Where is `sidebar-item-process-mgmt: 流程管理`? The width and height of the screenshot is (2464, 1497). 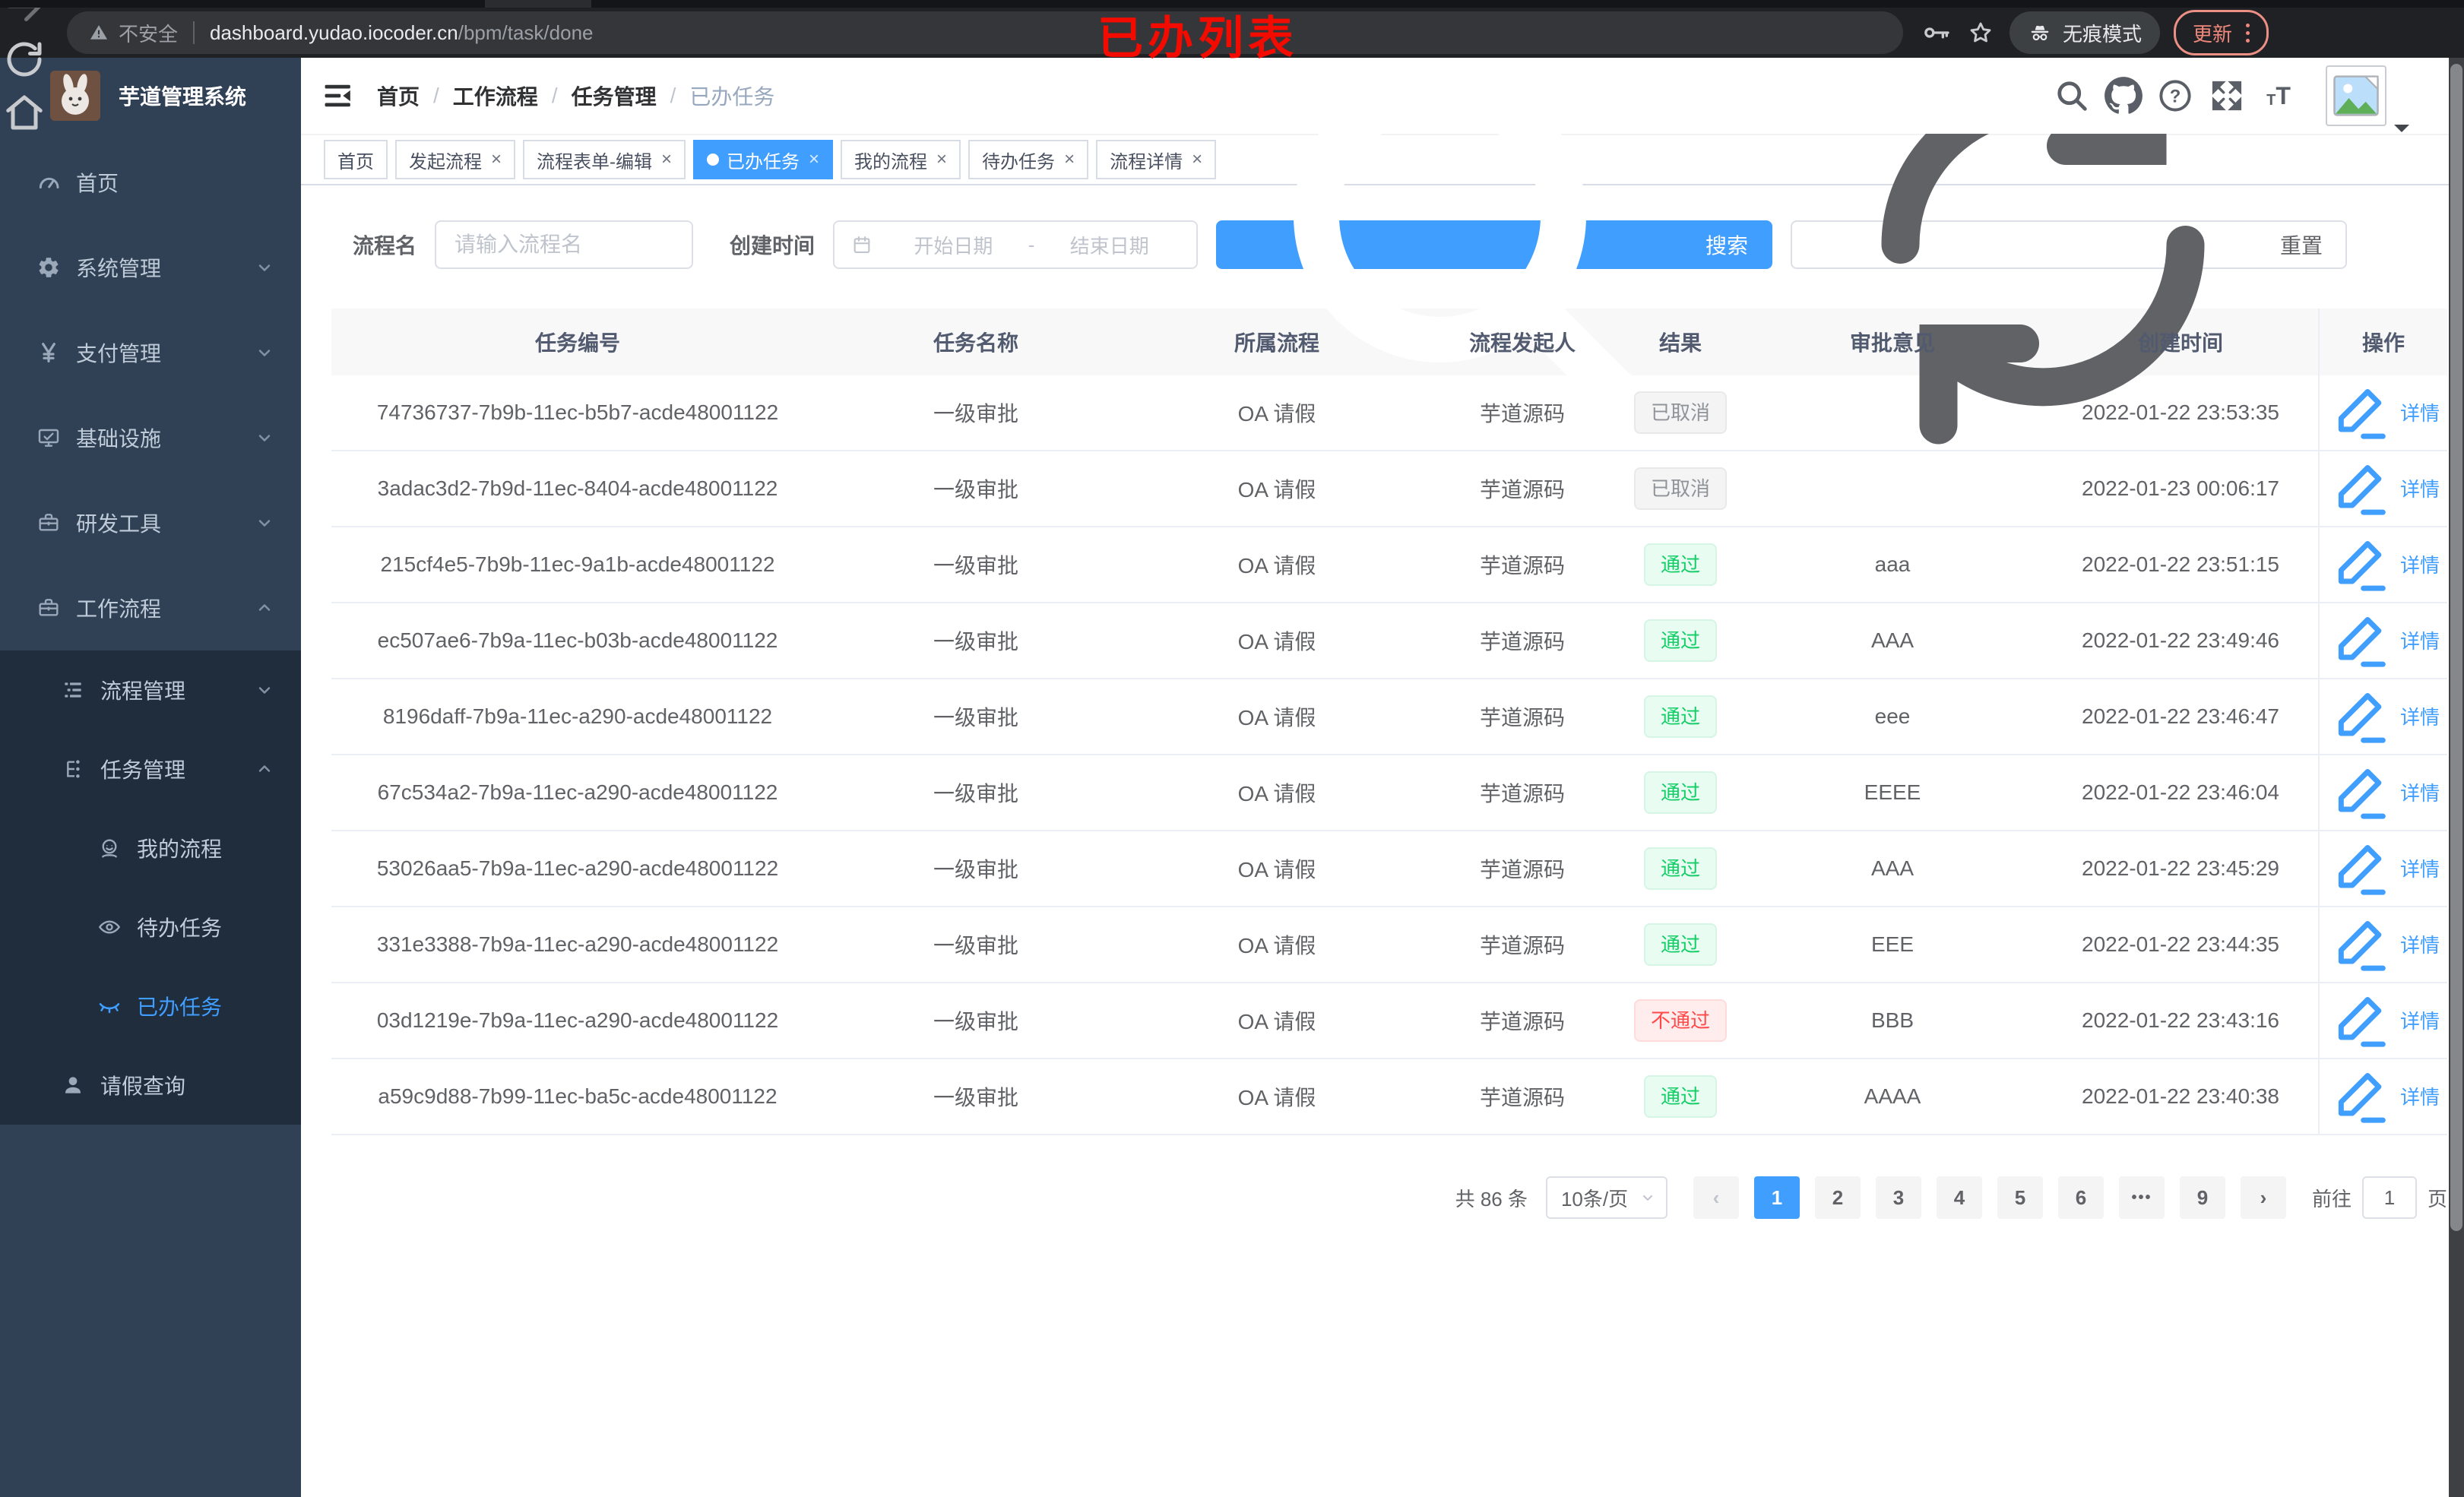 sidebar-item-process-mgmt: 流程管理 is located at coordinates (150, 690).